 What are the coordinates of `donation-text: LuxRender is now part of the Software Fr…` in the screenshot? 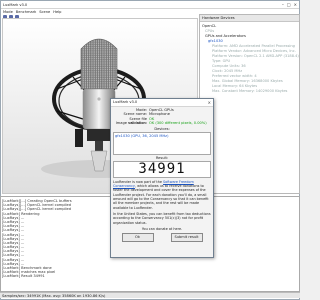 It's located at (162, 195).